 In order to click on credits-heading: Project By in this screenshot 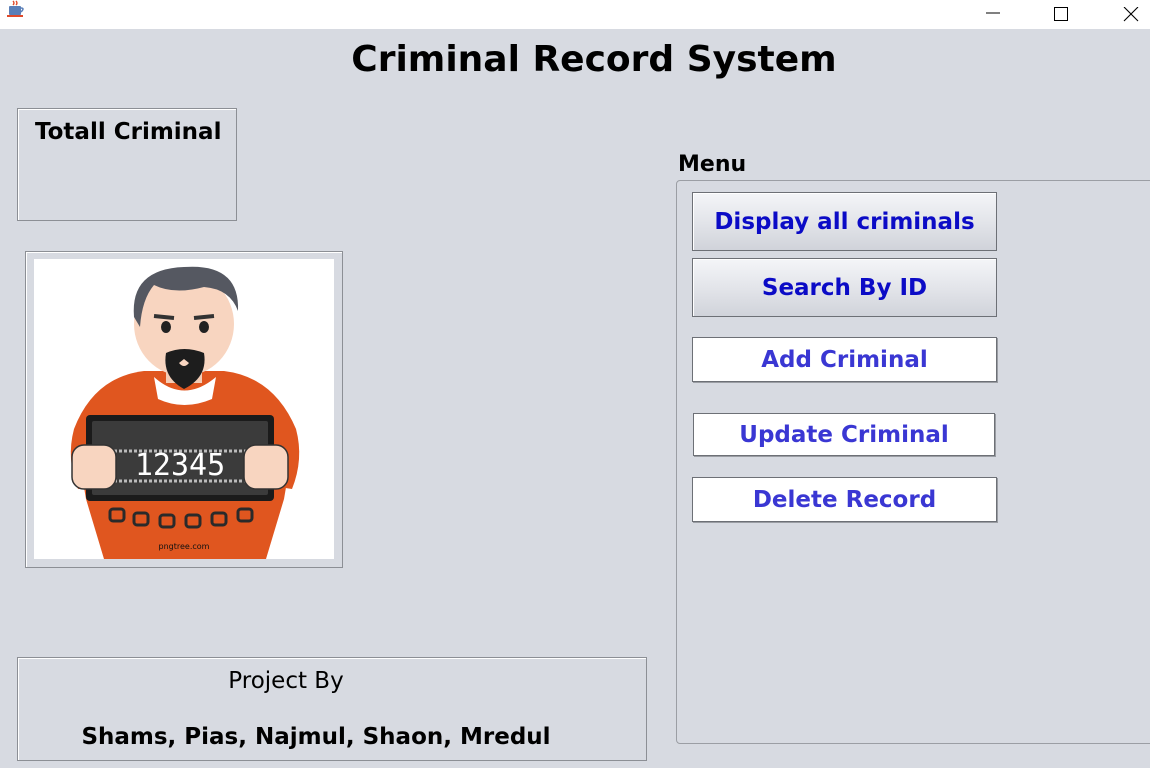, I will do `click(286, 681)`.